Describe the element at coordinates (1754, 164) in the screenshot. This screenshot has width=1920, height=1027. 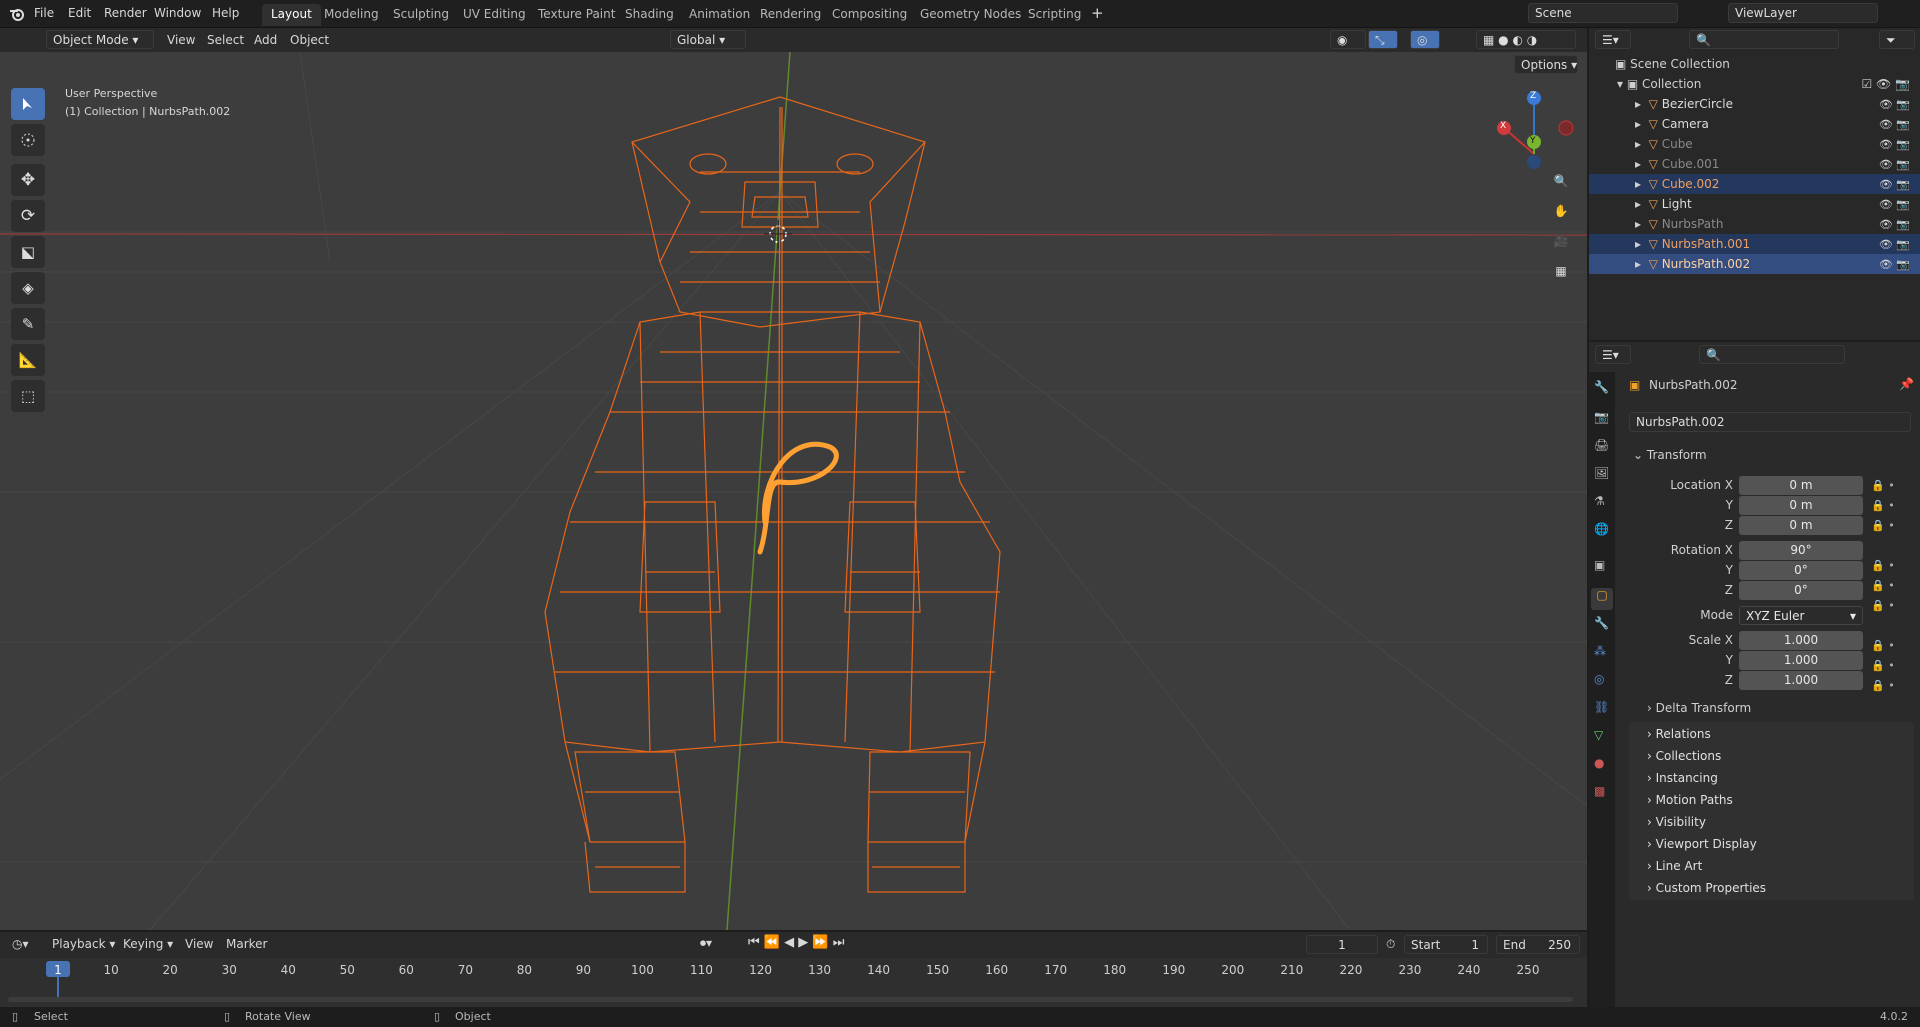
I see `outliner-item: ▸ ▽ Cube.001 👁 📷` at that location.